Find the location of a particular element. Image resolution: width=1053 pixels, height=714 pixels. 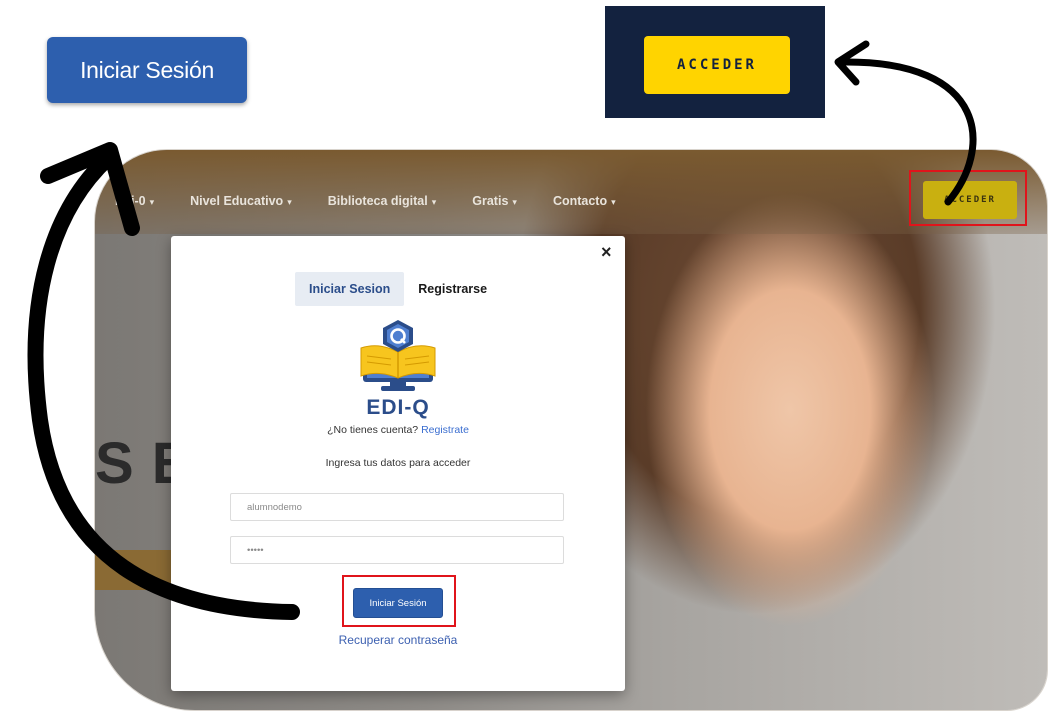

signup-prompt: ¿No tienes cuenta? Registrate is located at coordinates (398, 430).